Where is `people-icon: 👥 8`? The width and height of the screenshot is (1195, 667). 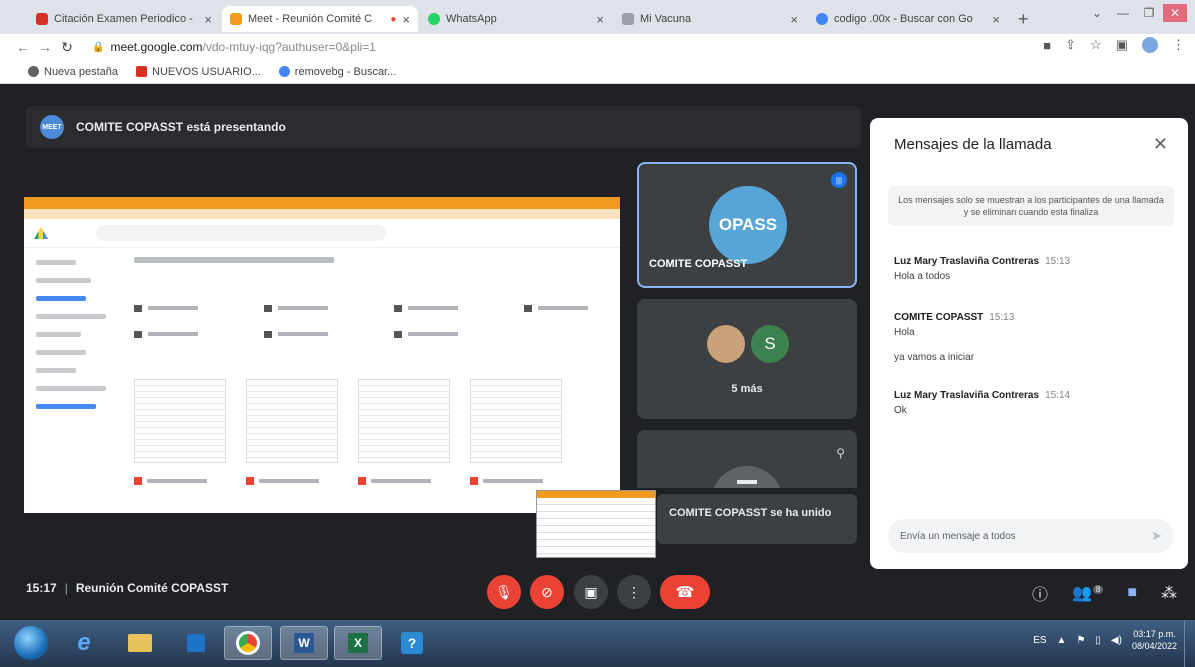
people-icon: 👥 8 is located at coordinates (1088, 593).